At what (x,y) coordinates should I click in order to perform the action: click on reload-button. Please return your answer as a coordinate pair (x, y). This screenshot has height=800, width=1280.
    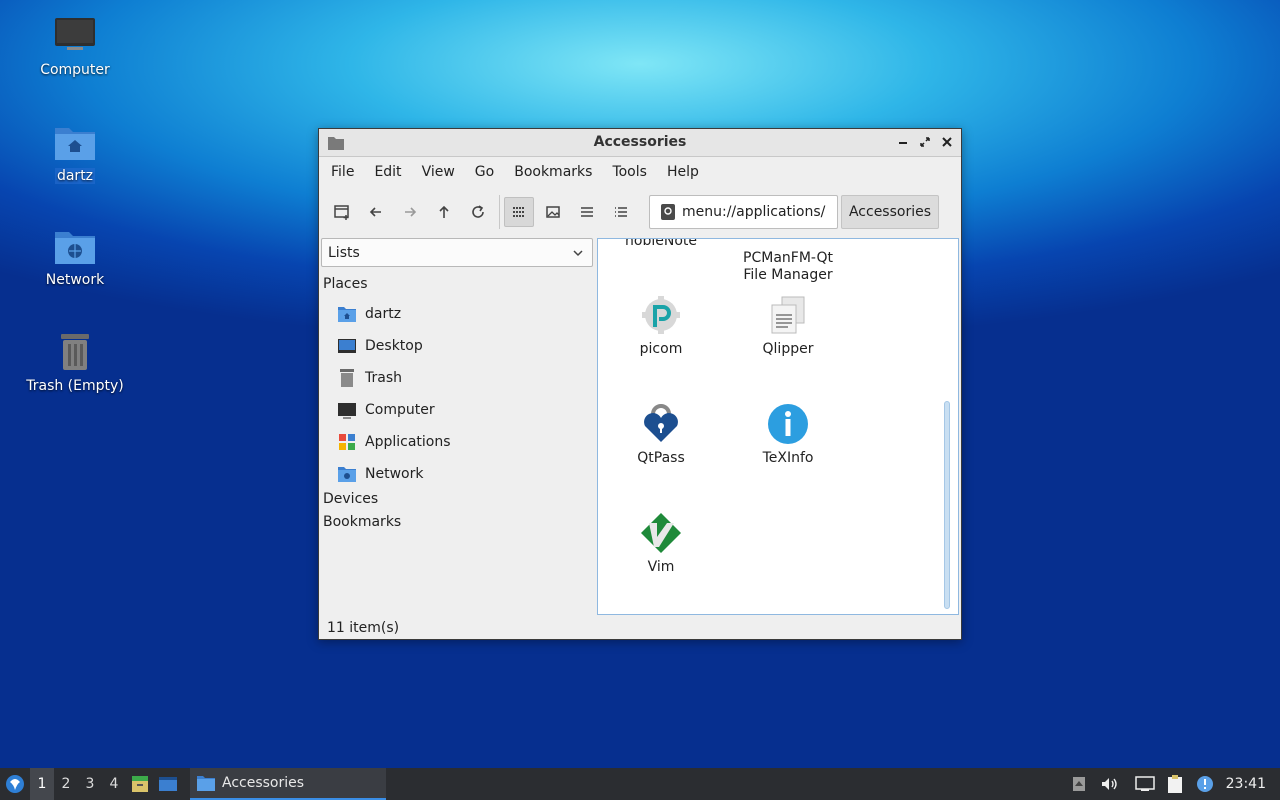
    Looking at the image, I should click on (478, 212).